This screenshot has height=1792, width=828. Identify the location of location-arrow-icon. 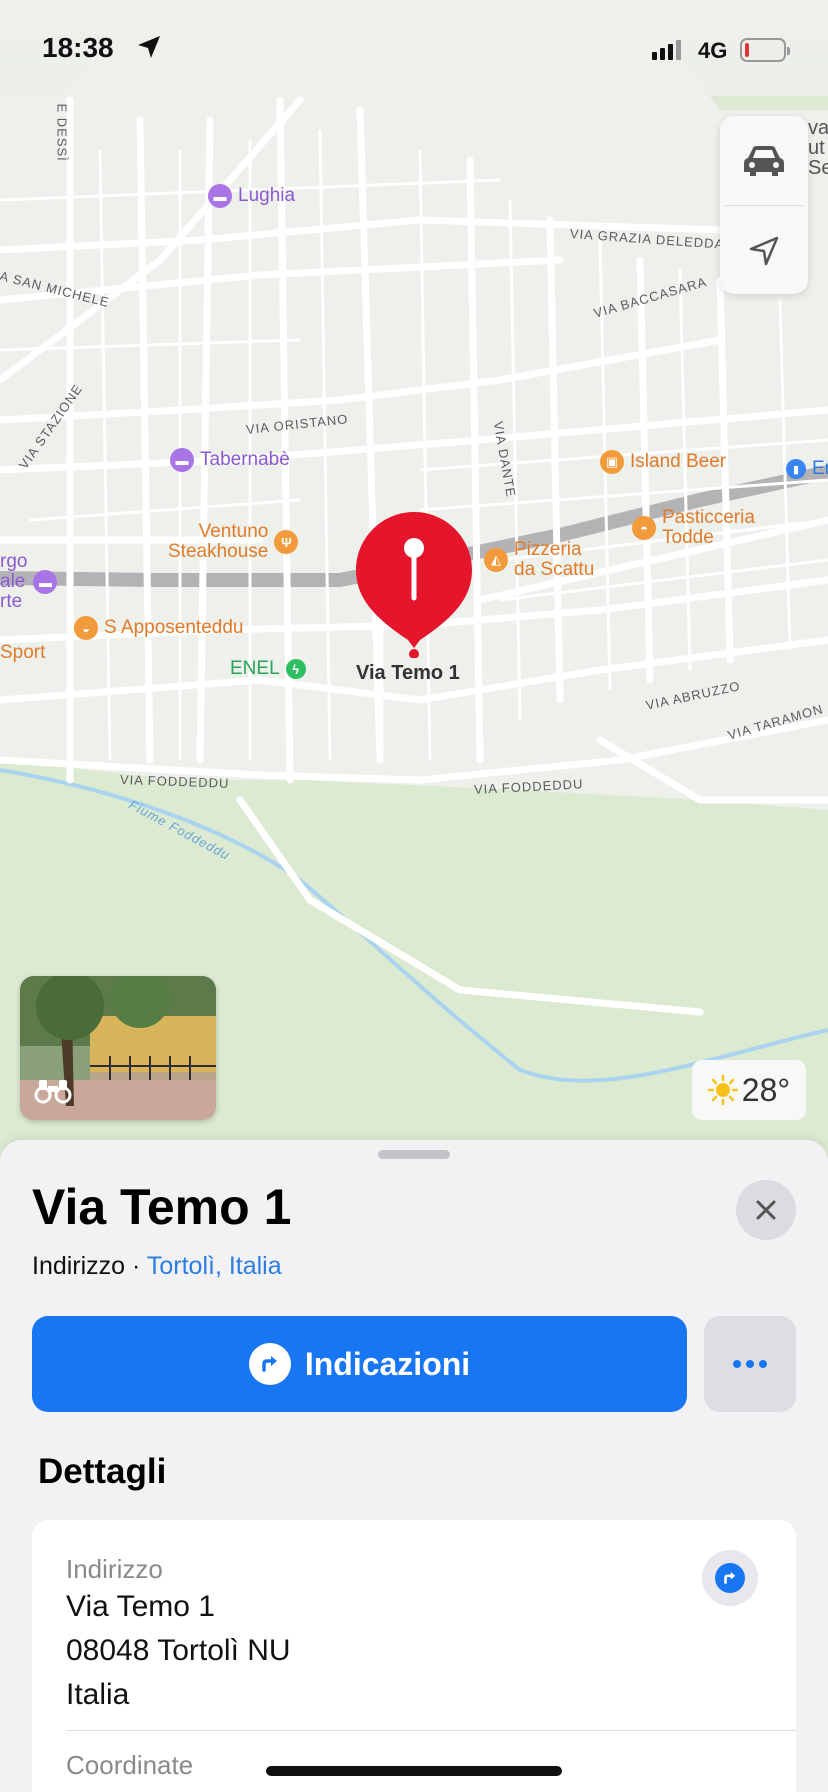
(764, 250).